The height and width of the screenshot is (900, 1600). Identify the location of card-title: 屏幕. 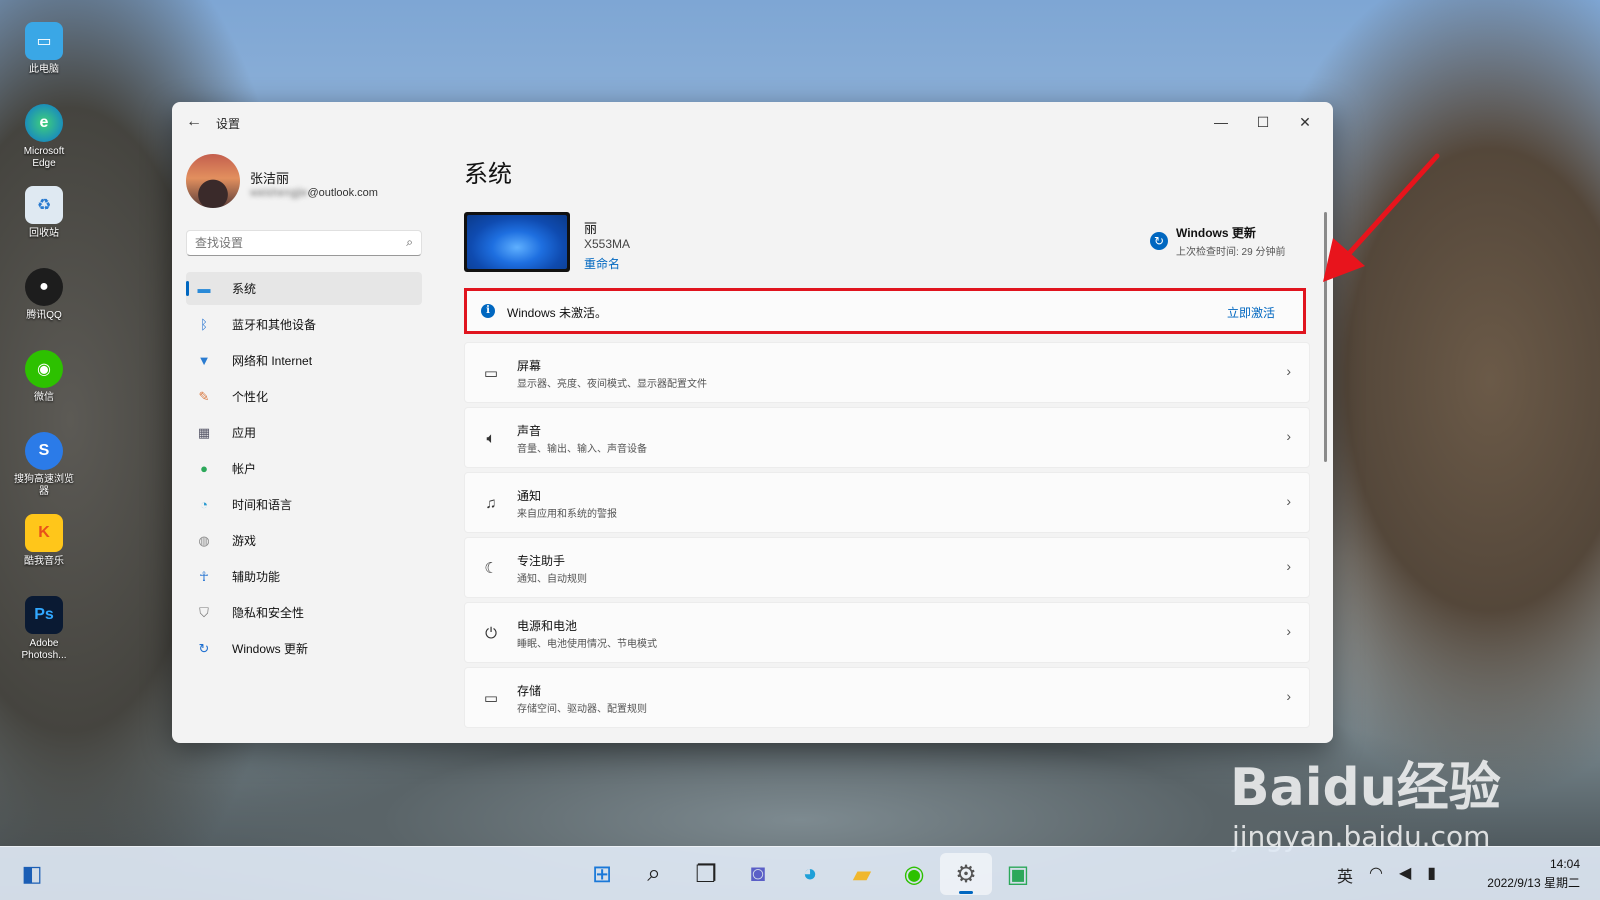
(529, 366).